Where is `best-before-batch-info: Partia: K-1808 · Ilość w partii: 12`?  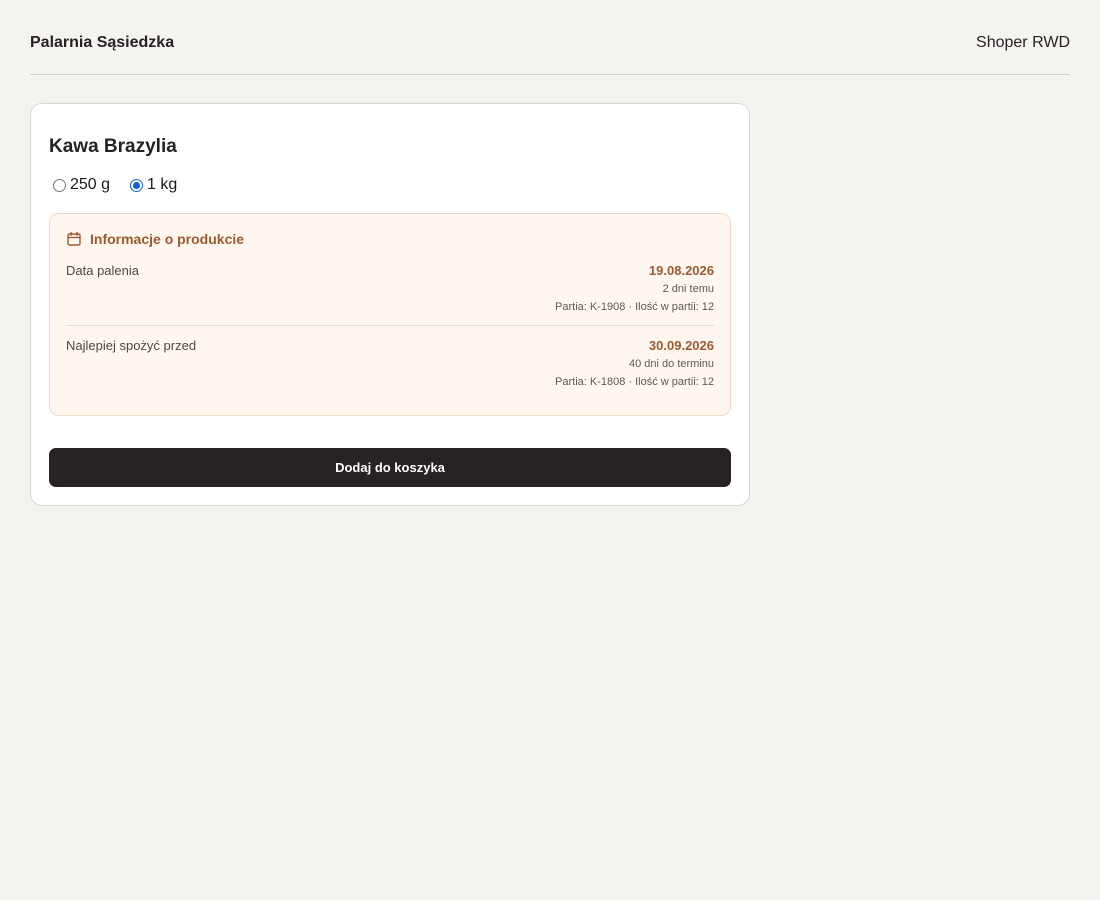 best-before-batch-info: Partia: K-1808 · Ilość w partii: 12 is located at coordinates (634, 382).